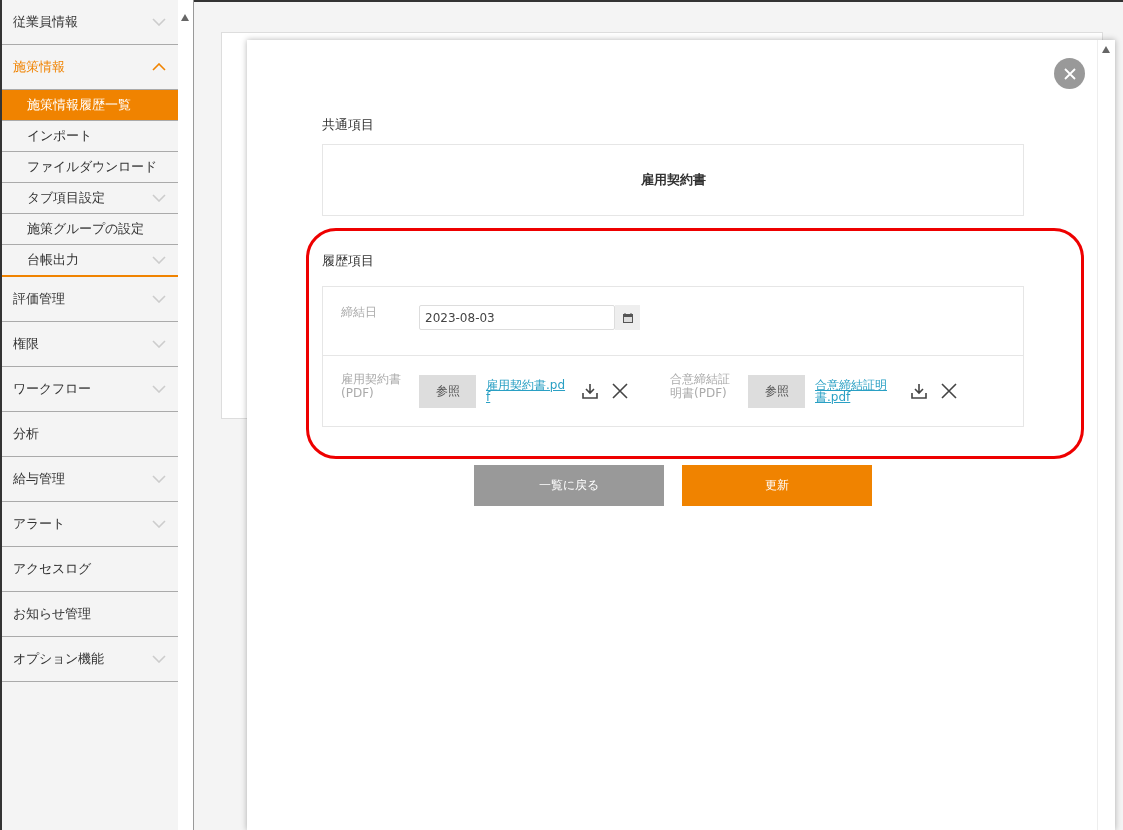  Describe the element at coordinates (1106, 49) in the screenshot. I see `scroll-up-icon` at that location.